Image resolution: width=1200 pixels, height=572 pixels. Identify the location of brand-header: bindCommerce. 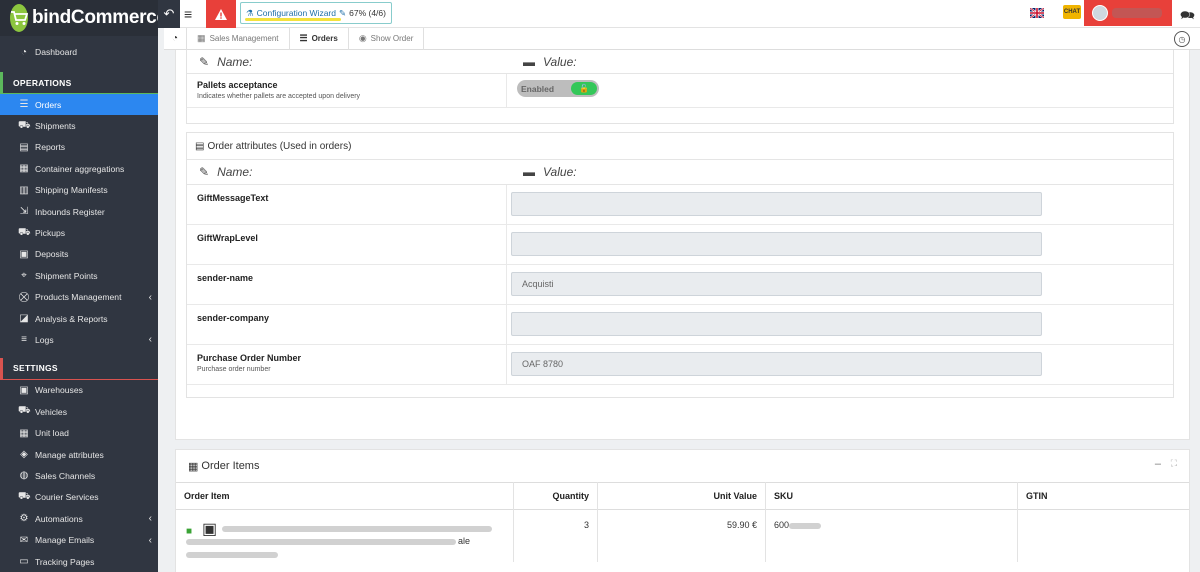
(83, 18).